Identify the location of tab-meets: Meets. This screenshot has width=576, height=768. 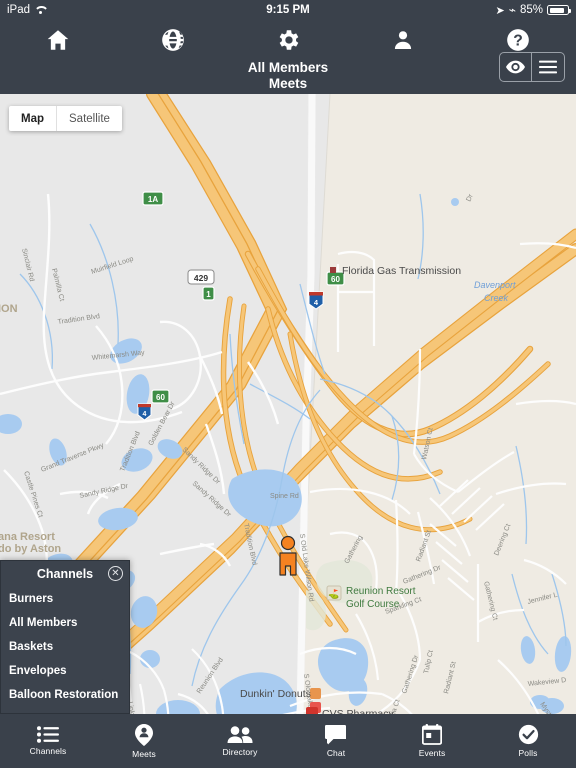
(144, 741).